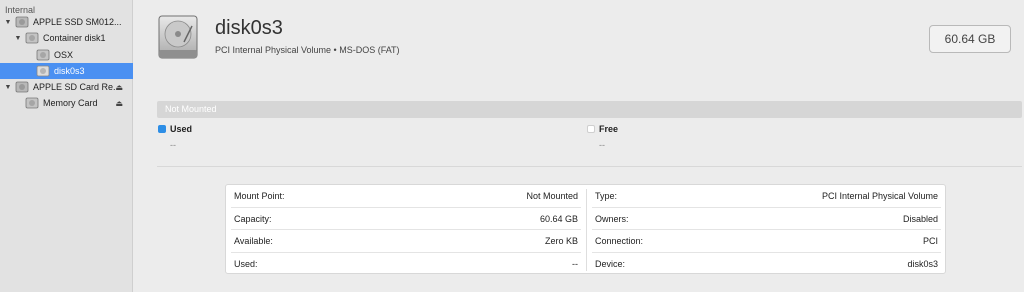 This screenshot has width=1024, height=292. I want to click on info-row-connection: Connection: PCI, so click(766, 241).